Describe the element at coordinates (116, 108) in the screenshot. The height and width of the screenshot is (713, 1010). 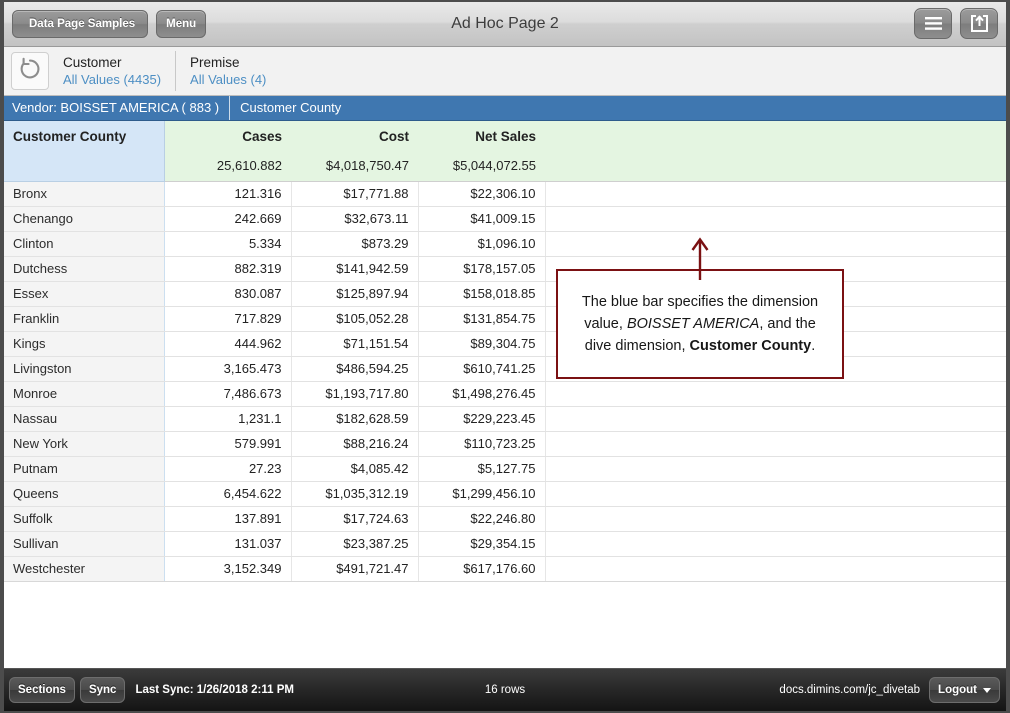
I see `dimension-bar-vendor: Vendor: BOISSET AMERICA ( 883 )` at that location.